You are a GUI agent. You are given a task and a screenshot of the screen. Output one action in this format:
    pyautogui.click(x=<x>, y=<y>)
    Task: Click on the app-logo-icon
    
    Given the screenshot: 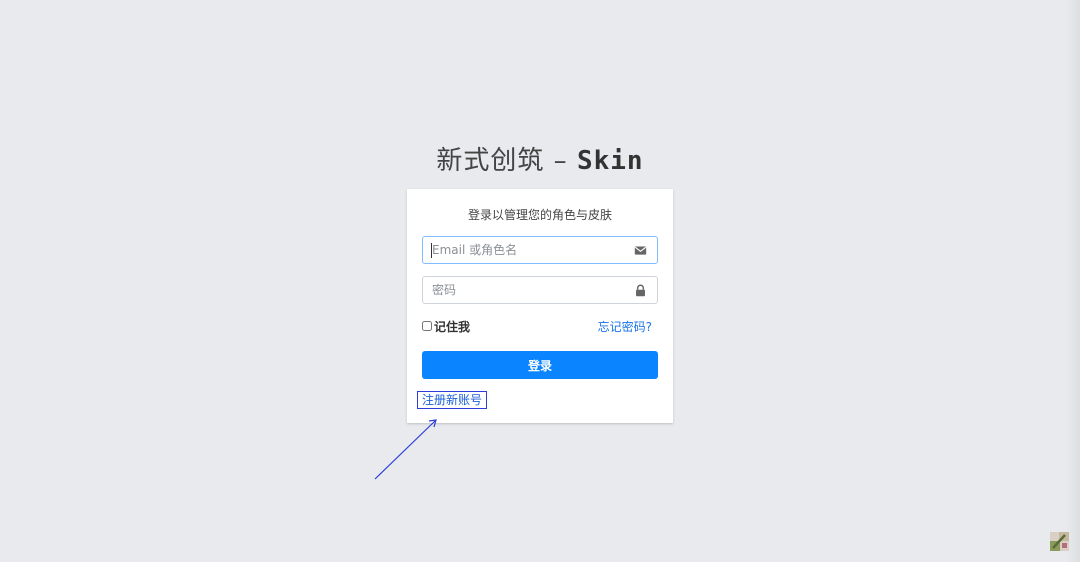 What is the action you would take?
    pyautogui.click(x=1059, y=541)
    